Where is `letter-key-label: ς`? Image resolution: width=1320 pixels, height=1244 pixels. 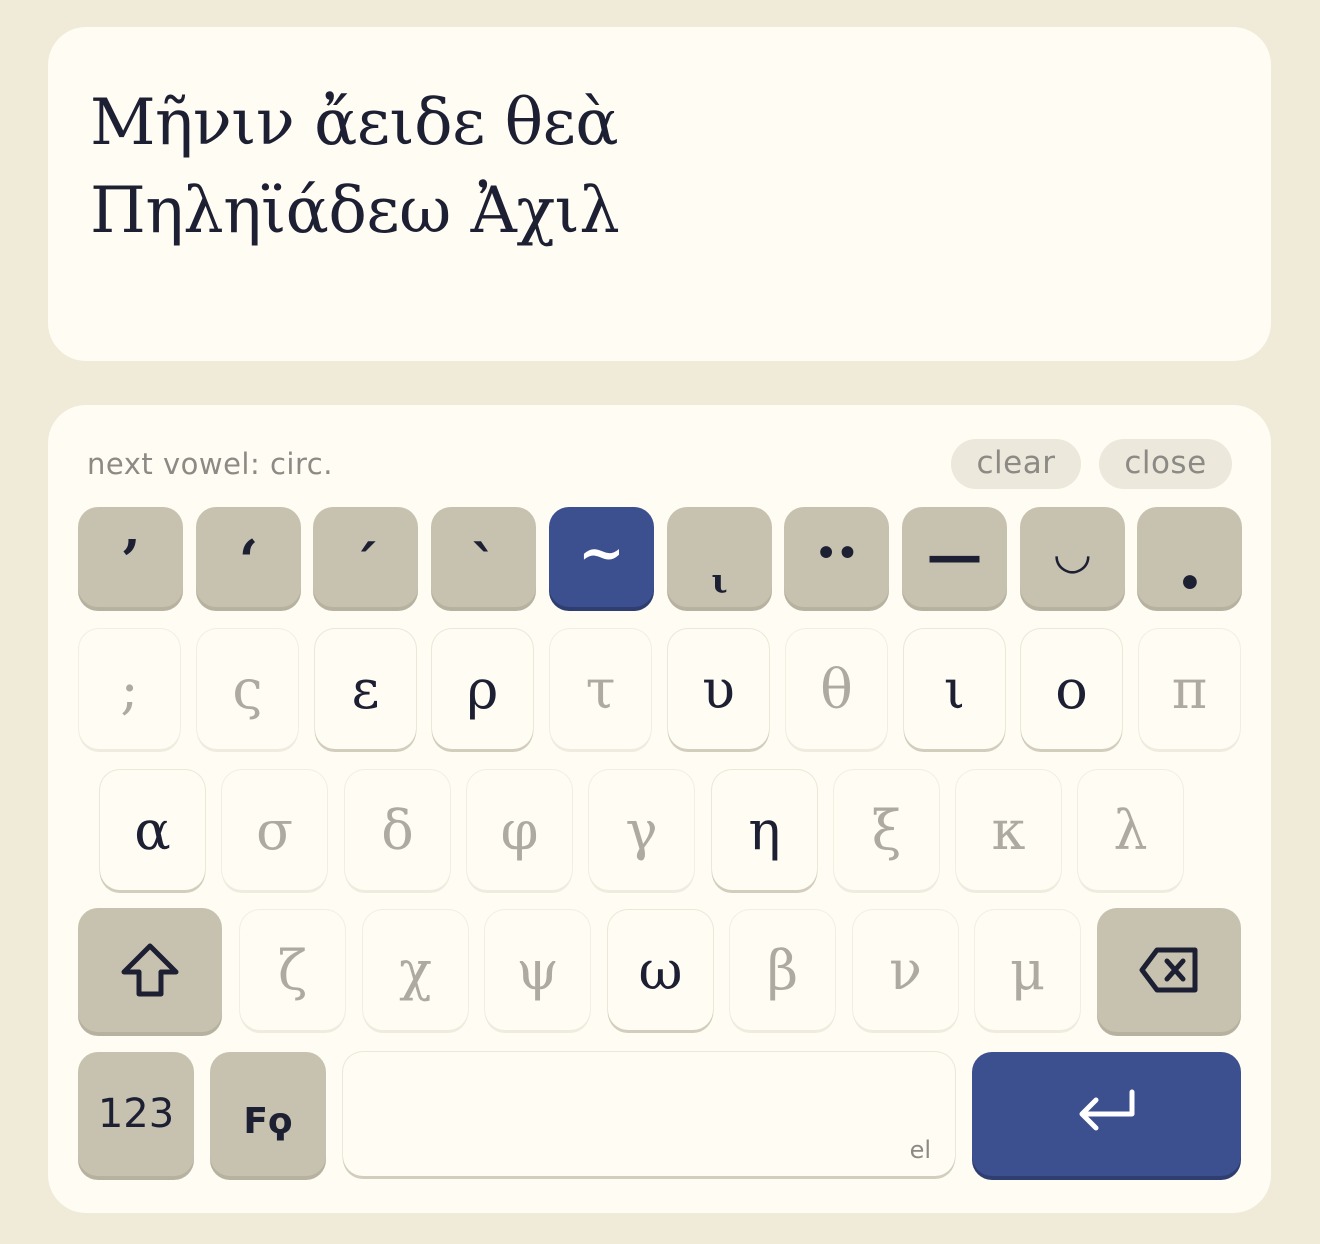 letter-key-label: ς is located at coordinates (247, 689).